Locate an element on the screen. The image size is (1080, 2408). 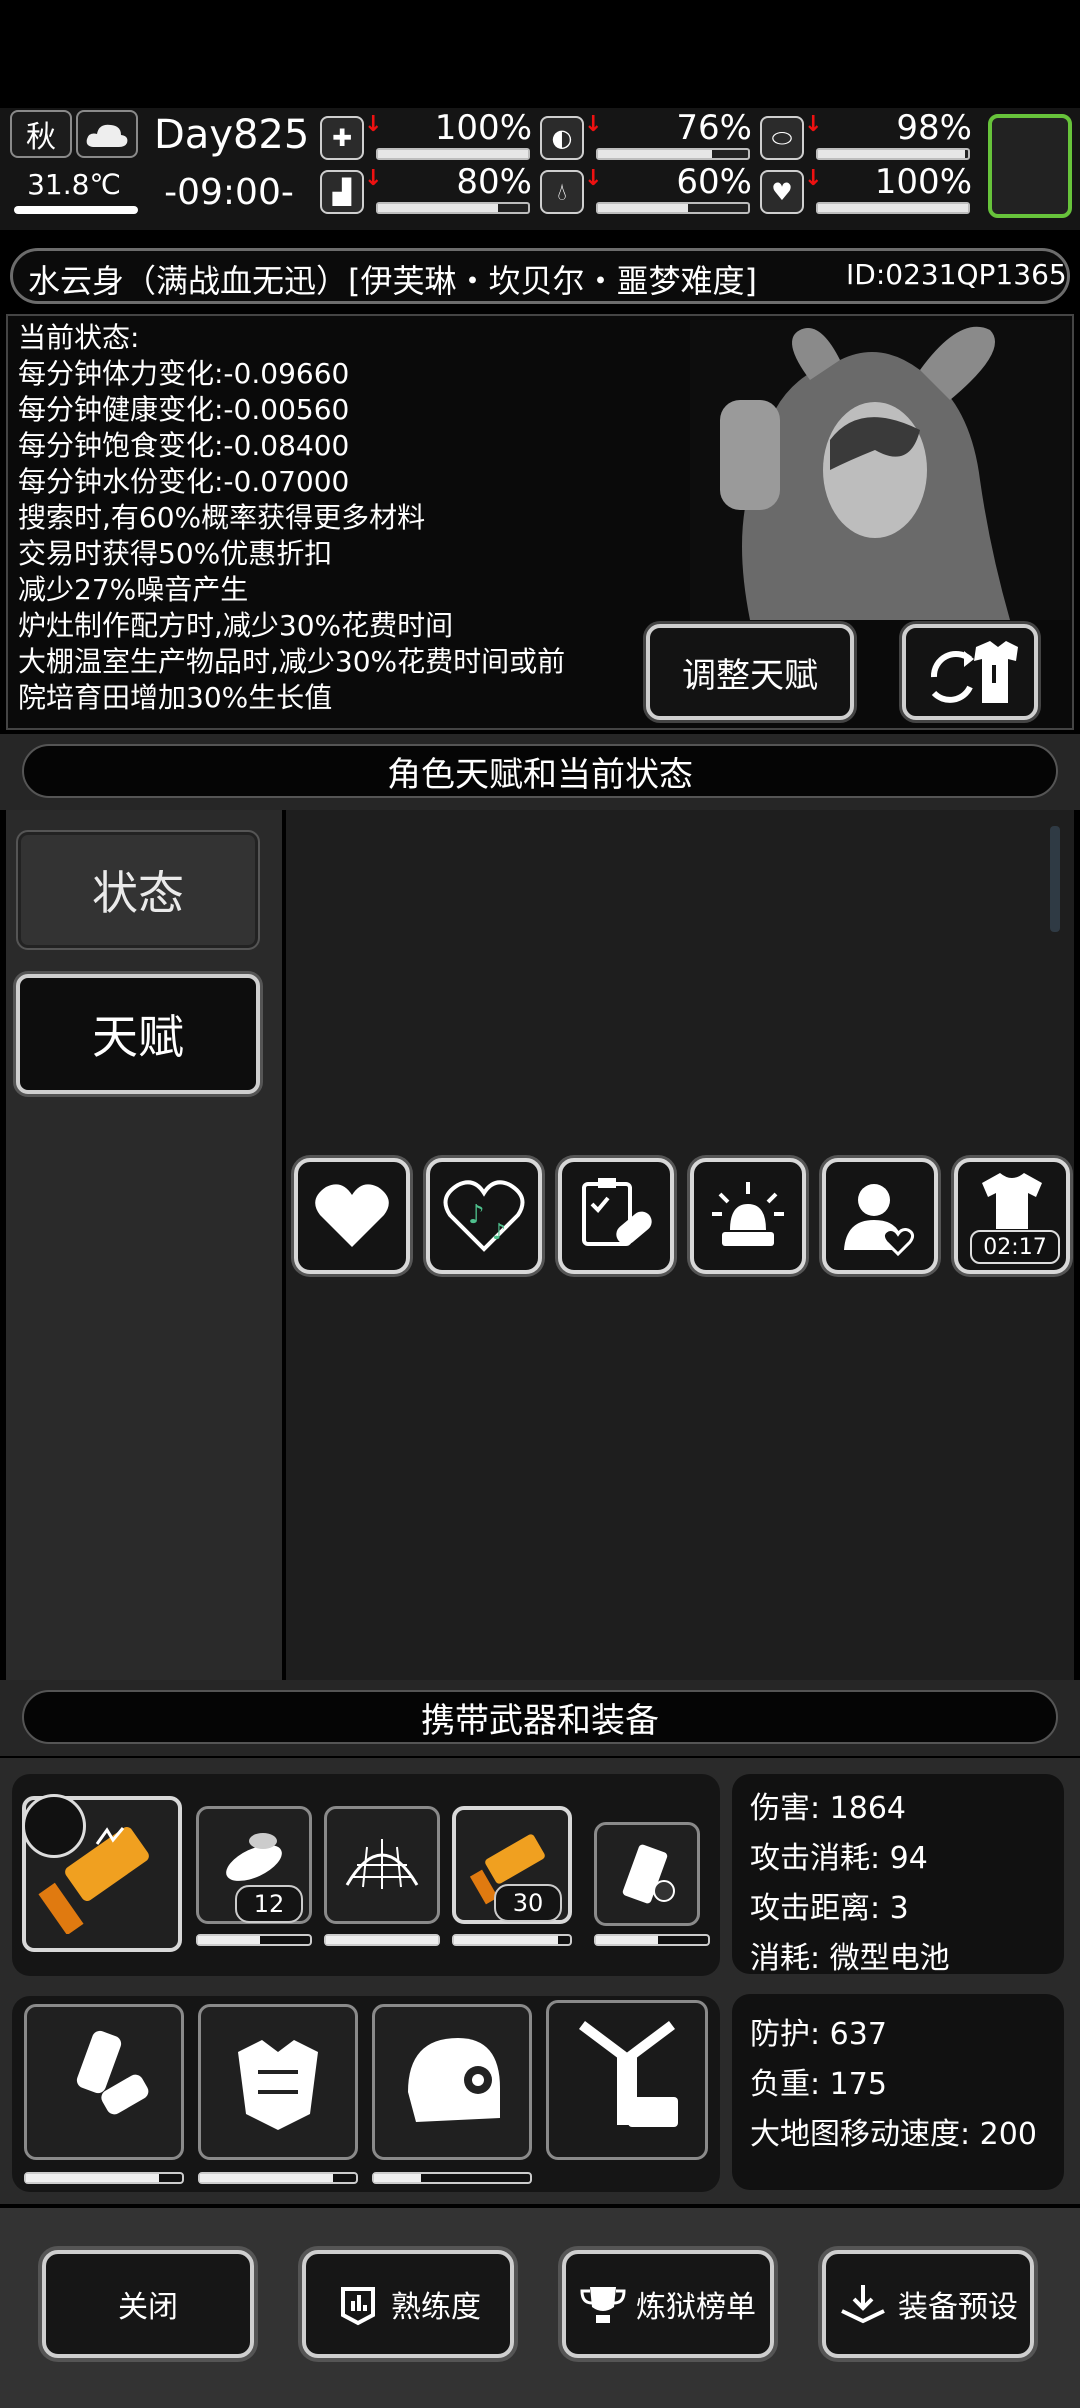
season-indicator: 秋 is located at coordinates (41, 134).